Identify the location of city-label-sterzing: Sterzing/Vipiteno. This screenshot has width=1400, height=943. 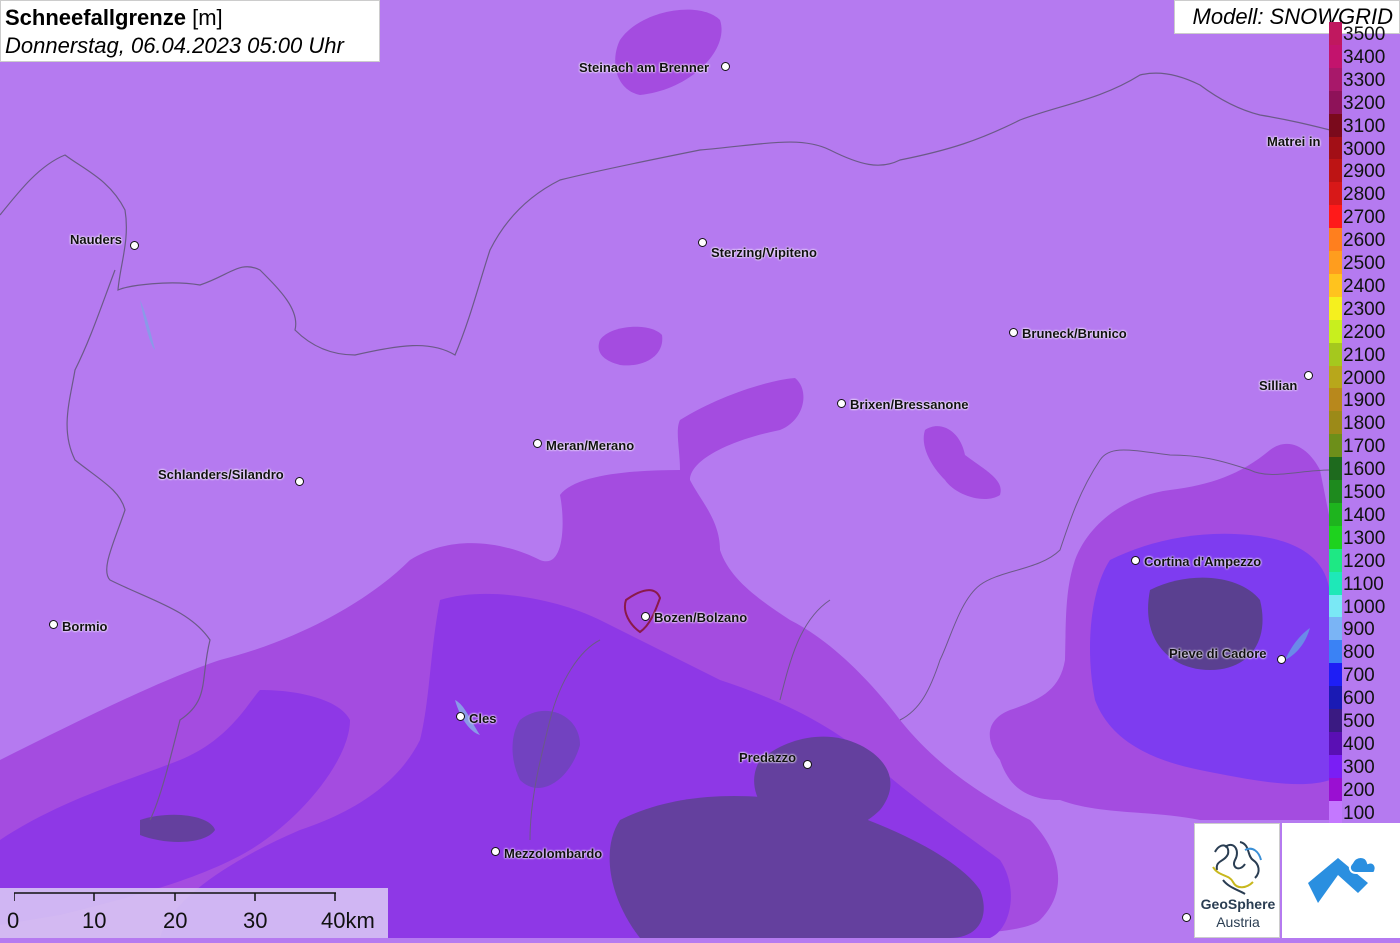
(764, 252).